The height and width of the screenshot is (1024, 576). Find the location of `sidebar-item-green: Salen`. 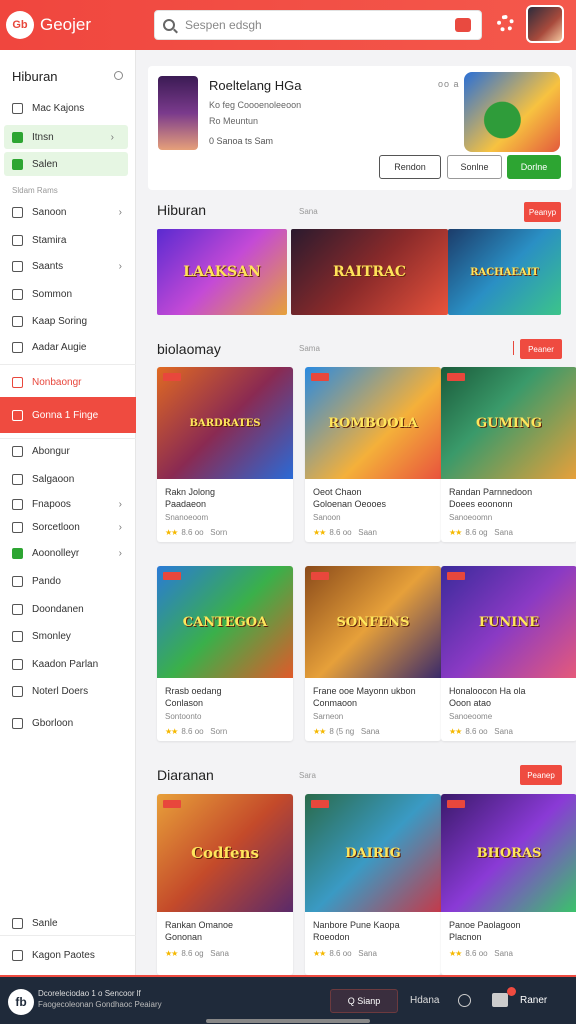

sidebar-item-green: Salen is located at coordinates (66, 164).